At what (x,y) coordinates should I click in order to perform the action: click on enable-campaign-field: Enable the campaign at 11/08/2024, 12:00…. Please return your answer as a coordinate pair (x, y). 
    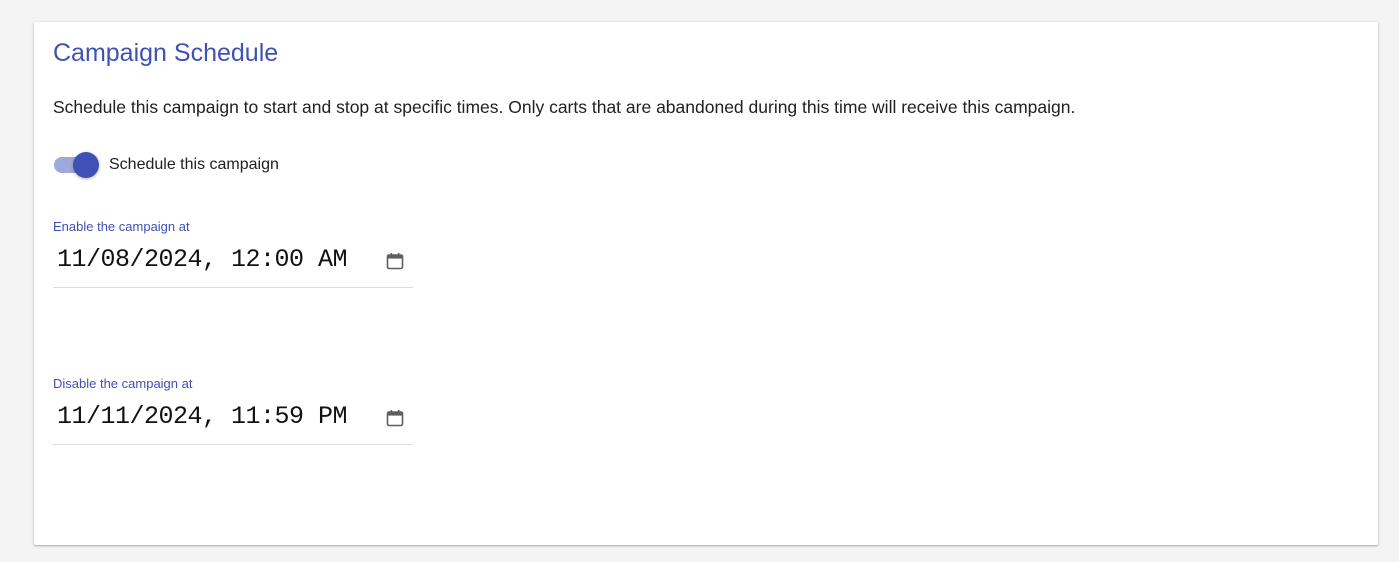
    Looking at the image, I should click on (233, 253).